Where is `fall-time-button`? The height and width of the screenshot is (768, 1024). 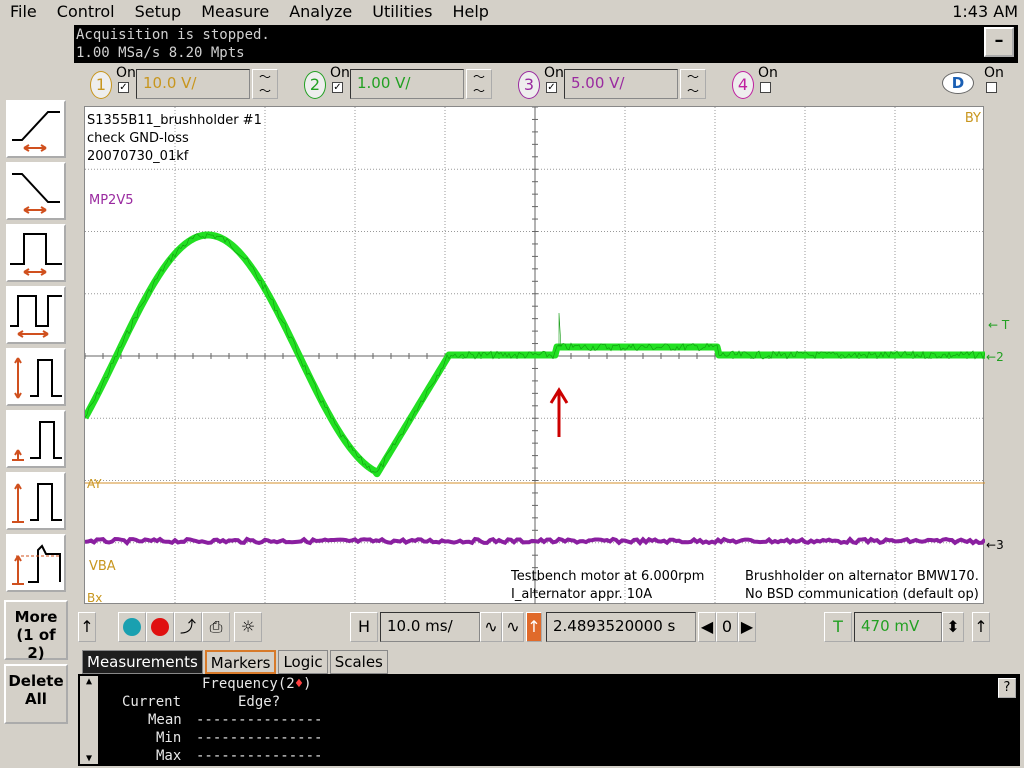
fall-time-button is located at coordinates (36, 191).